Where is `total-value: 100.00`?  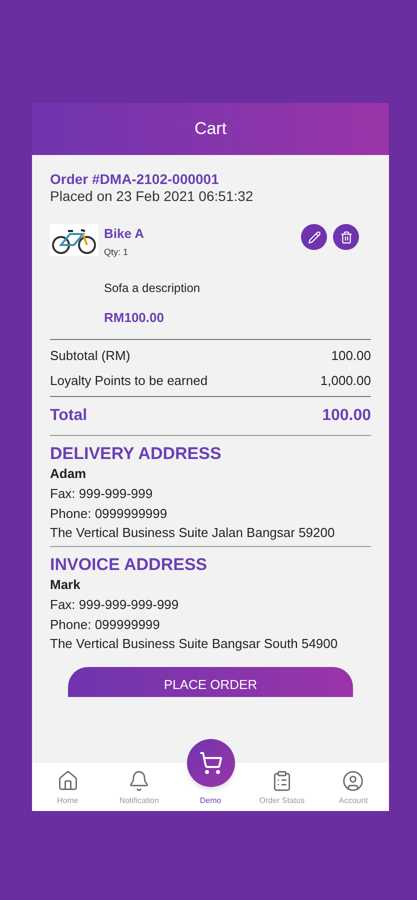 total-value: 100.00 is located at coordinates (346, 416).